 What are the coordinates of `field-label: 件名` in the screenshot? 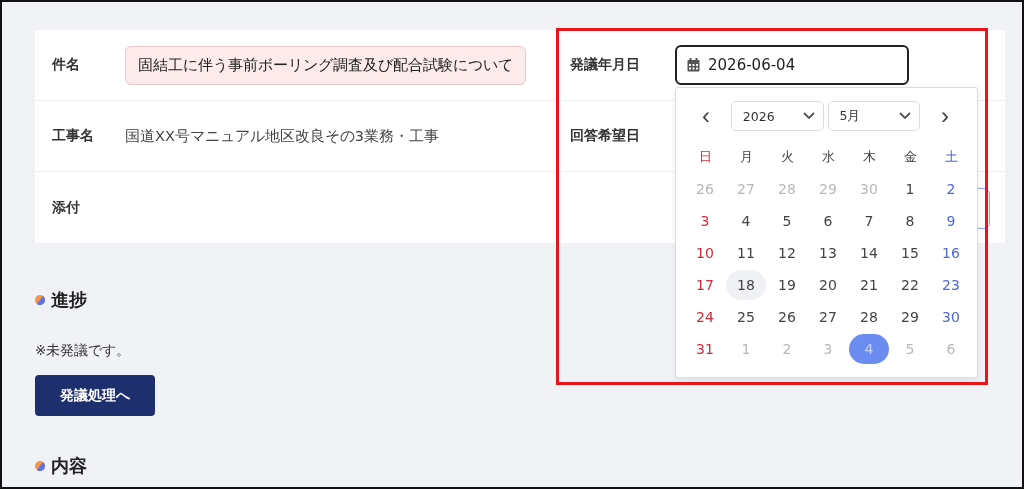 It's located at (66, 65).